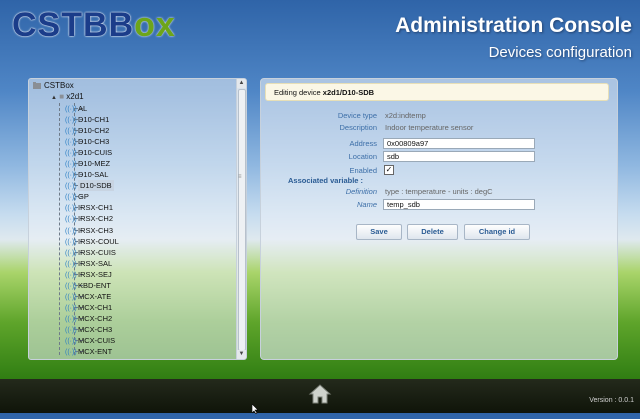 This screenshot has width=640, height=419. What do you see at coordinates (133, 285) in the screenshot?
I see `tree-item: ((·)) KBD-ENT` at bounding box center [133, 285].